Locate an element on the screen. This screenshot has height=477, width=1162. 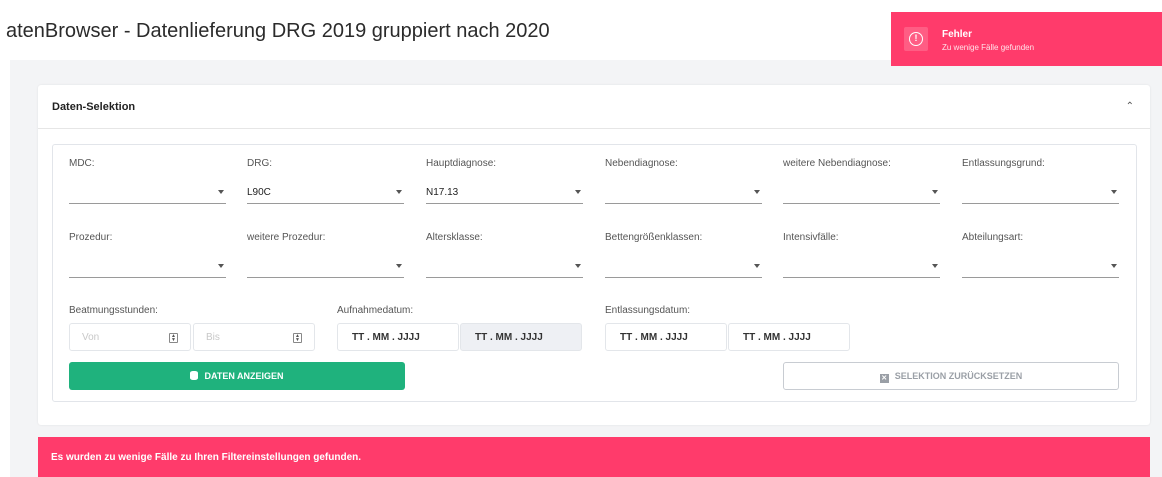
selektion-zuruecksetzen-label: SELEKTION ZURÜCKSETZEN is located at coordinates (958, 376).